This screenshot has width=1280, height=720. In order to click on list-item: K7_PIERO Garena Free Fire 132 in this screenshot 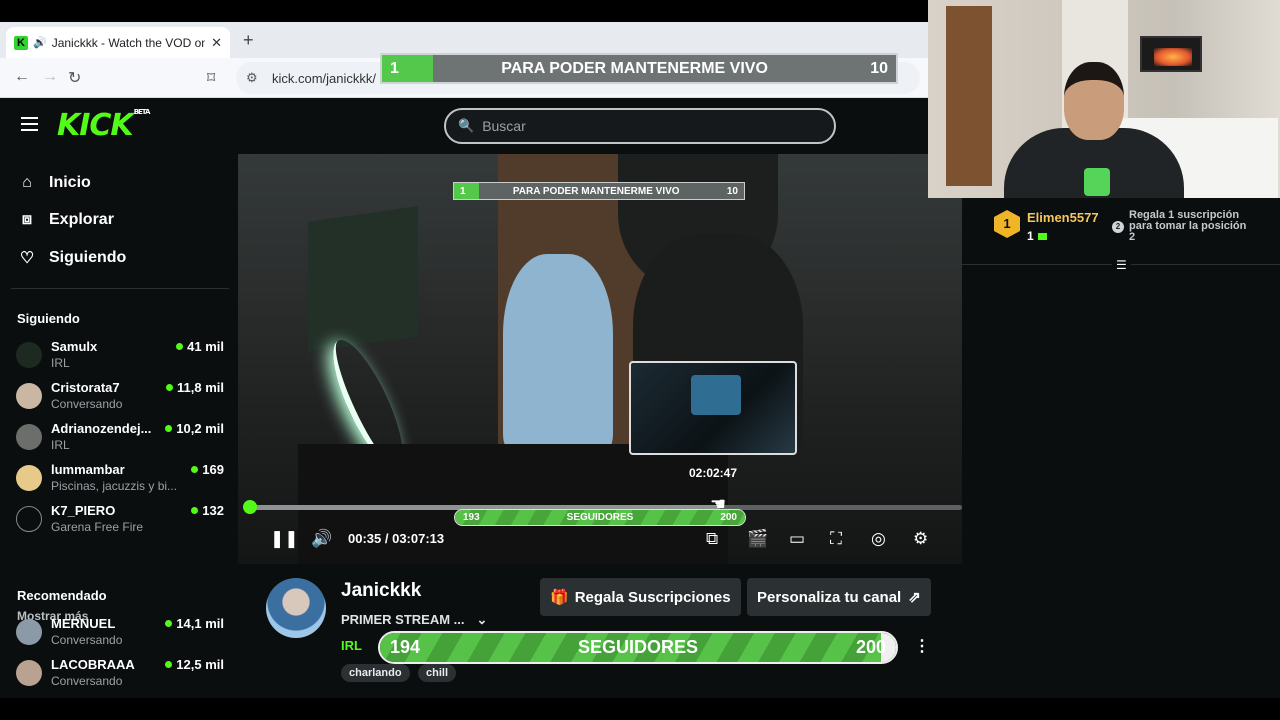, I will do `click(122, 522)`.